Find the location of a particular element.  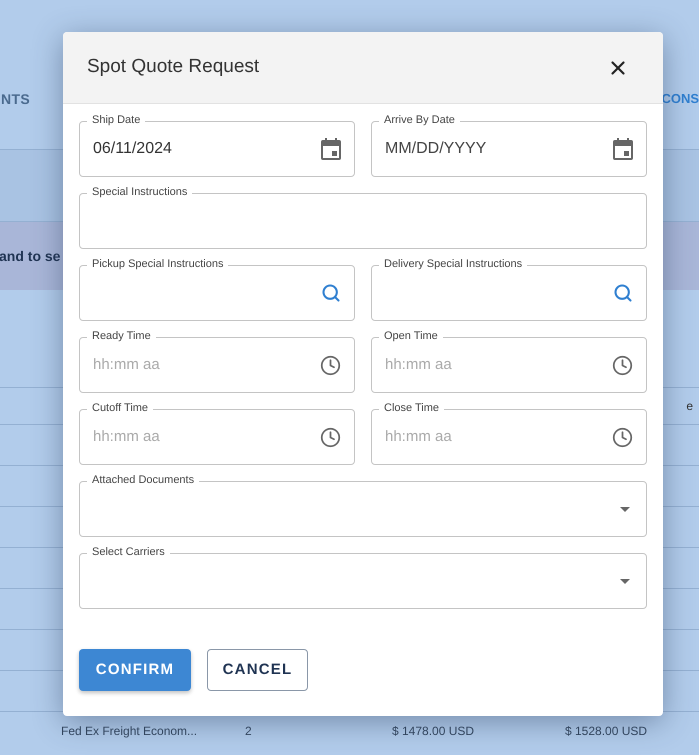

confirm-button: CONFIRM is located at coordinates (135, 670).